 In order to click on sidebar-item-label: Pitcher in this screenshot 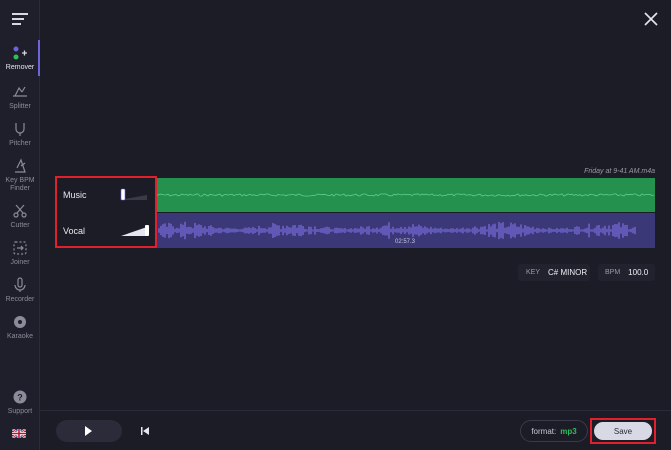, I will do `click(20, 144)`.